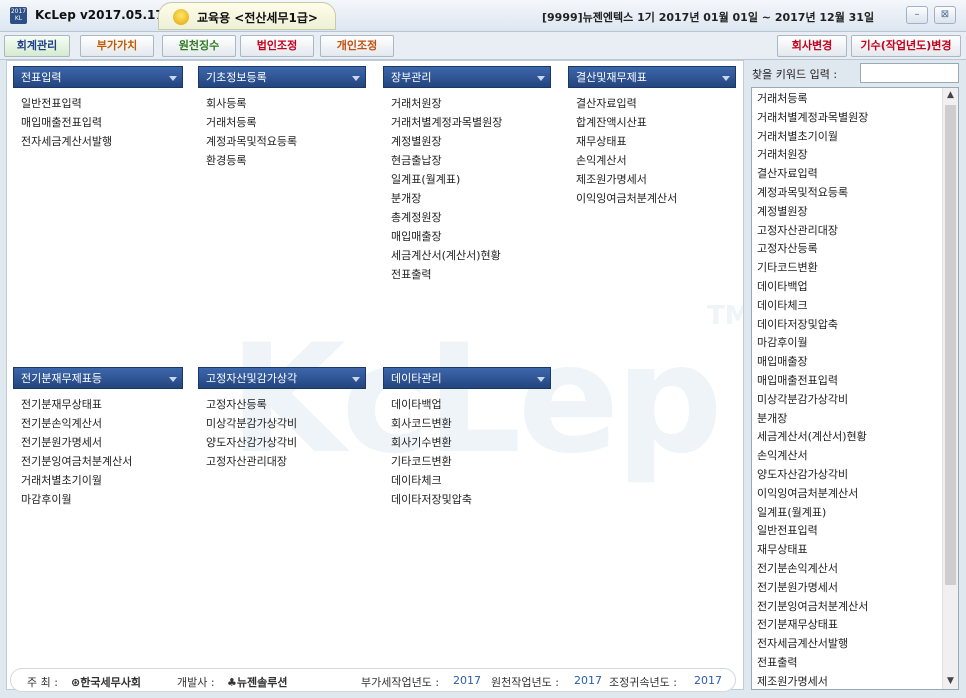  I want to click on menu-item: 일반전표입력, so click(102, 103).